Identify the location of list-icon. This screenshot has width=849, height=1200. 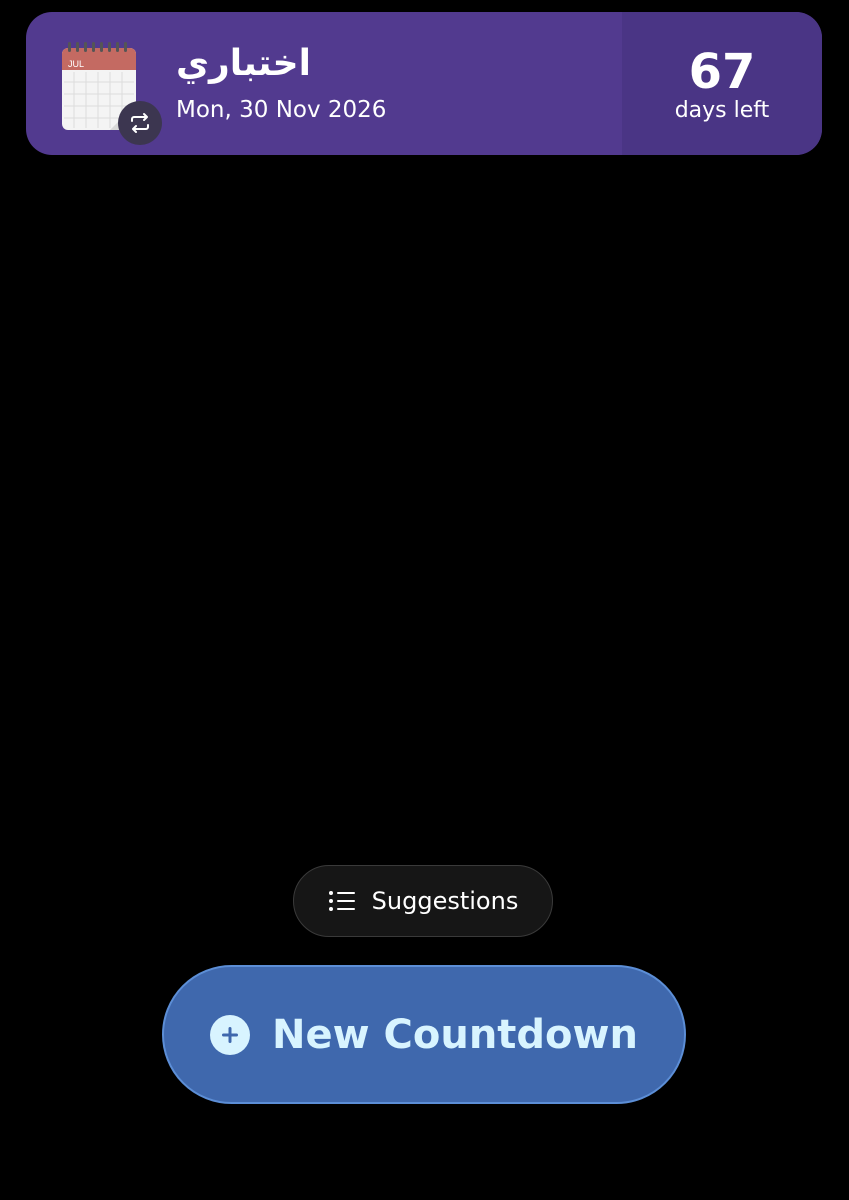
(342, 901).